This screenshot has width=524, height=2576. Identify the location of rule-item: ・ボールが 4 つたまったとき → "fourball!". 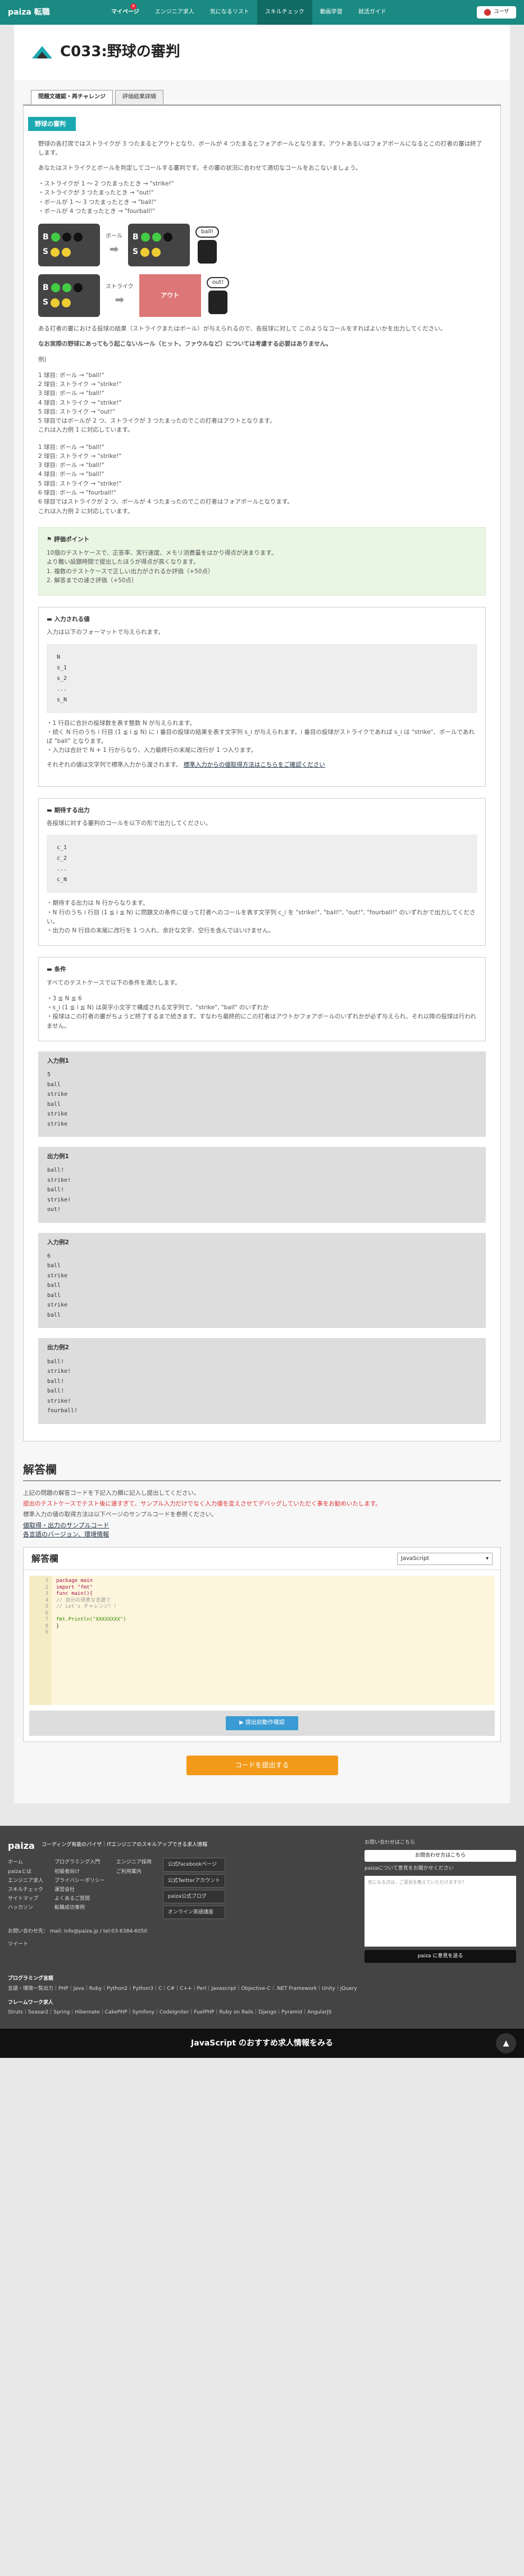
(96, 211).